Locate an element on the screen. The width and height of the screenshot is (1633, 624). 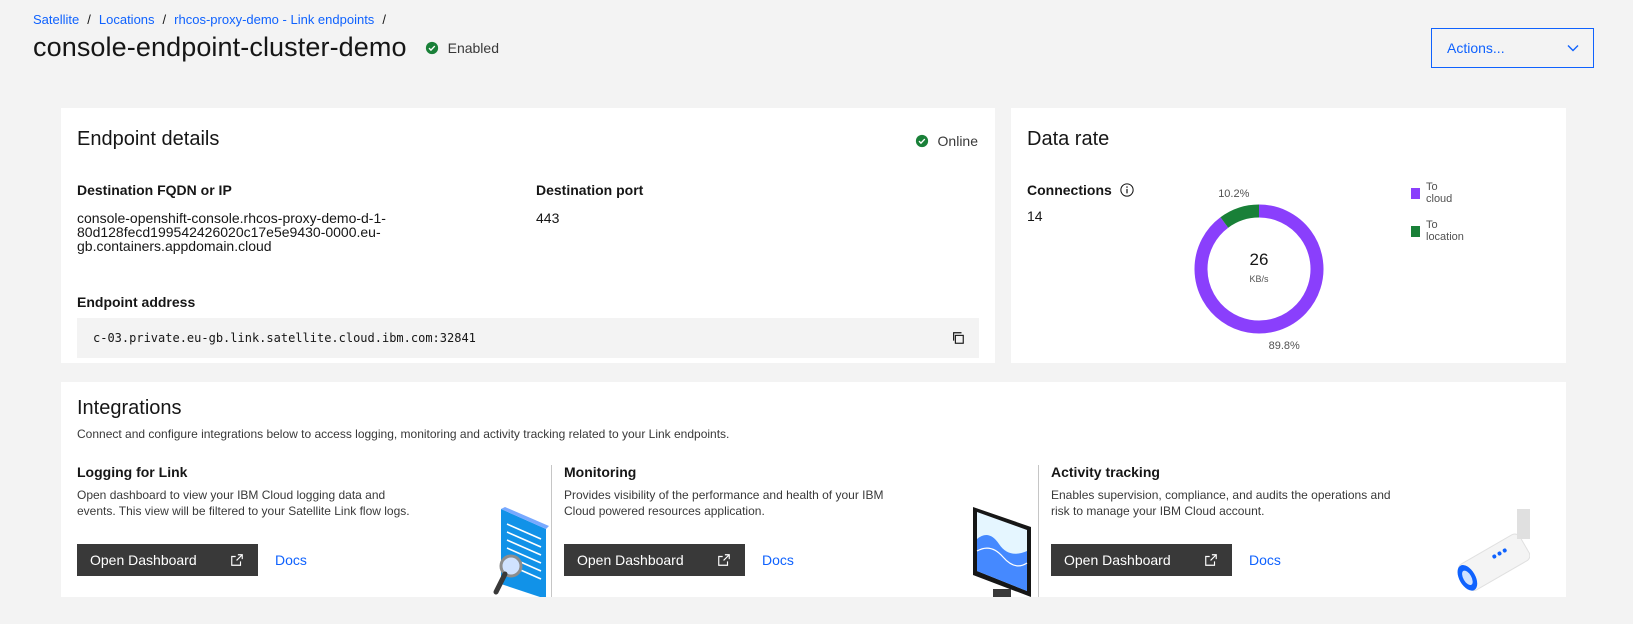
chevron-down-icon is located at coordinates (1573, 48).